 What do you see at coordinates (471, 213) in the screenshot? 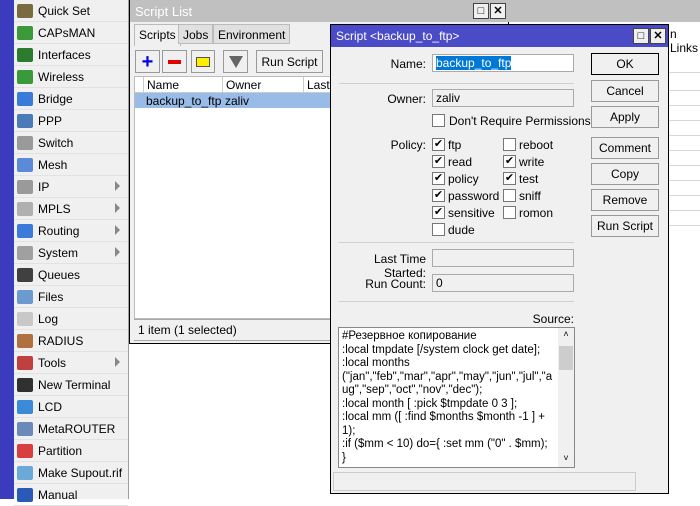
I see `policy-sensitive-label: sensitive` at bounding box center [471, 213].